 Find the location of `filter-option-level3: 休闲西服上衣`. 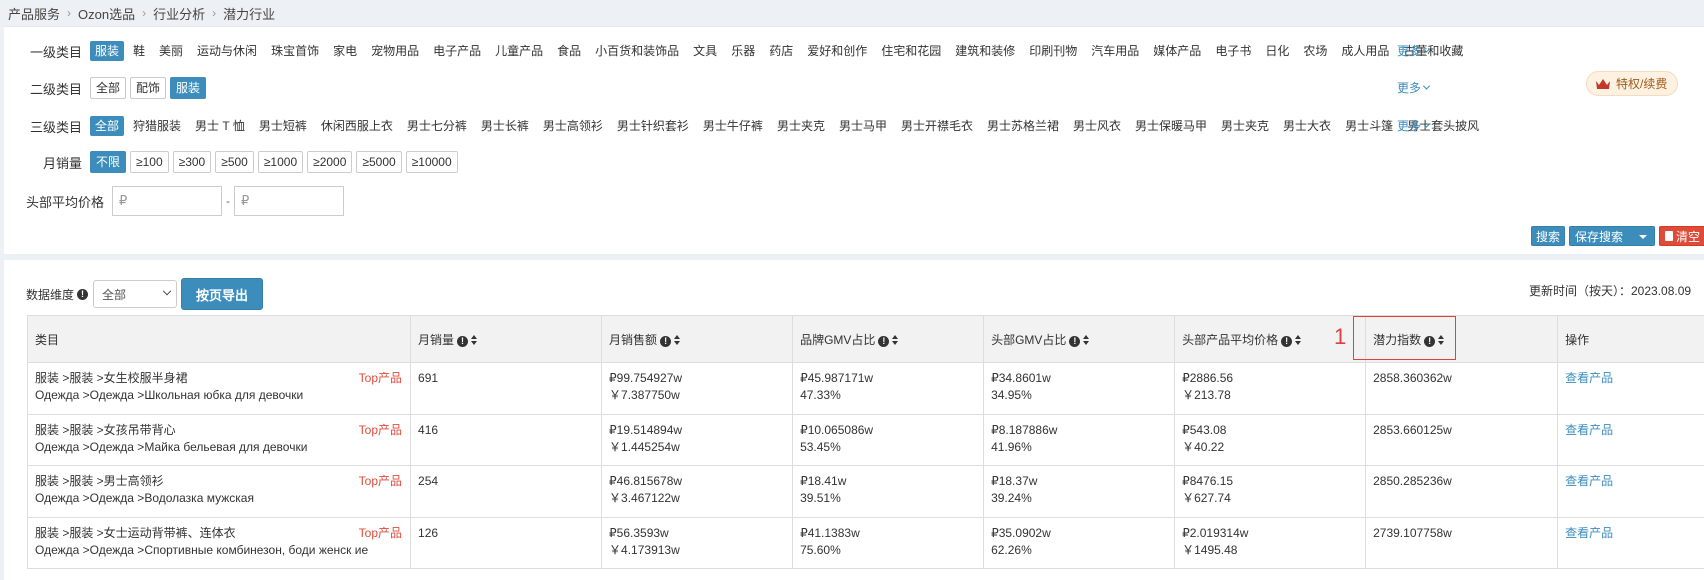

filter-option-level3: 休闲西服上衣 is located at coordinates (357, 126).